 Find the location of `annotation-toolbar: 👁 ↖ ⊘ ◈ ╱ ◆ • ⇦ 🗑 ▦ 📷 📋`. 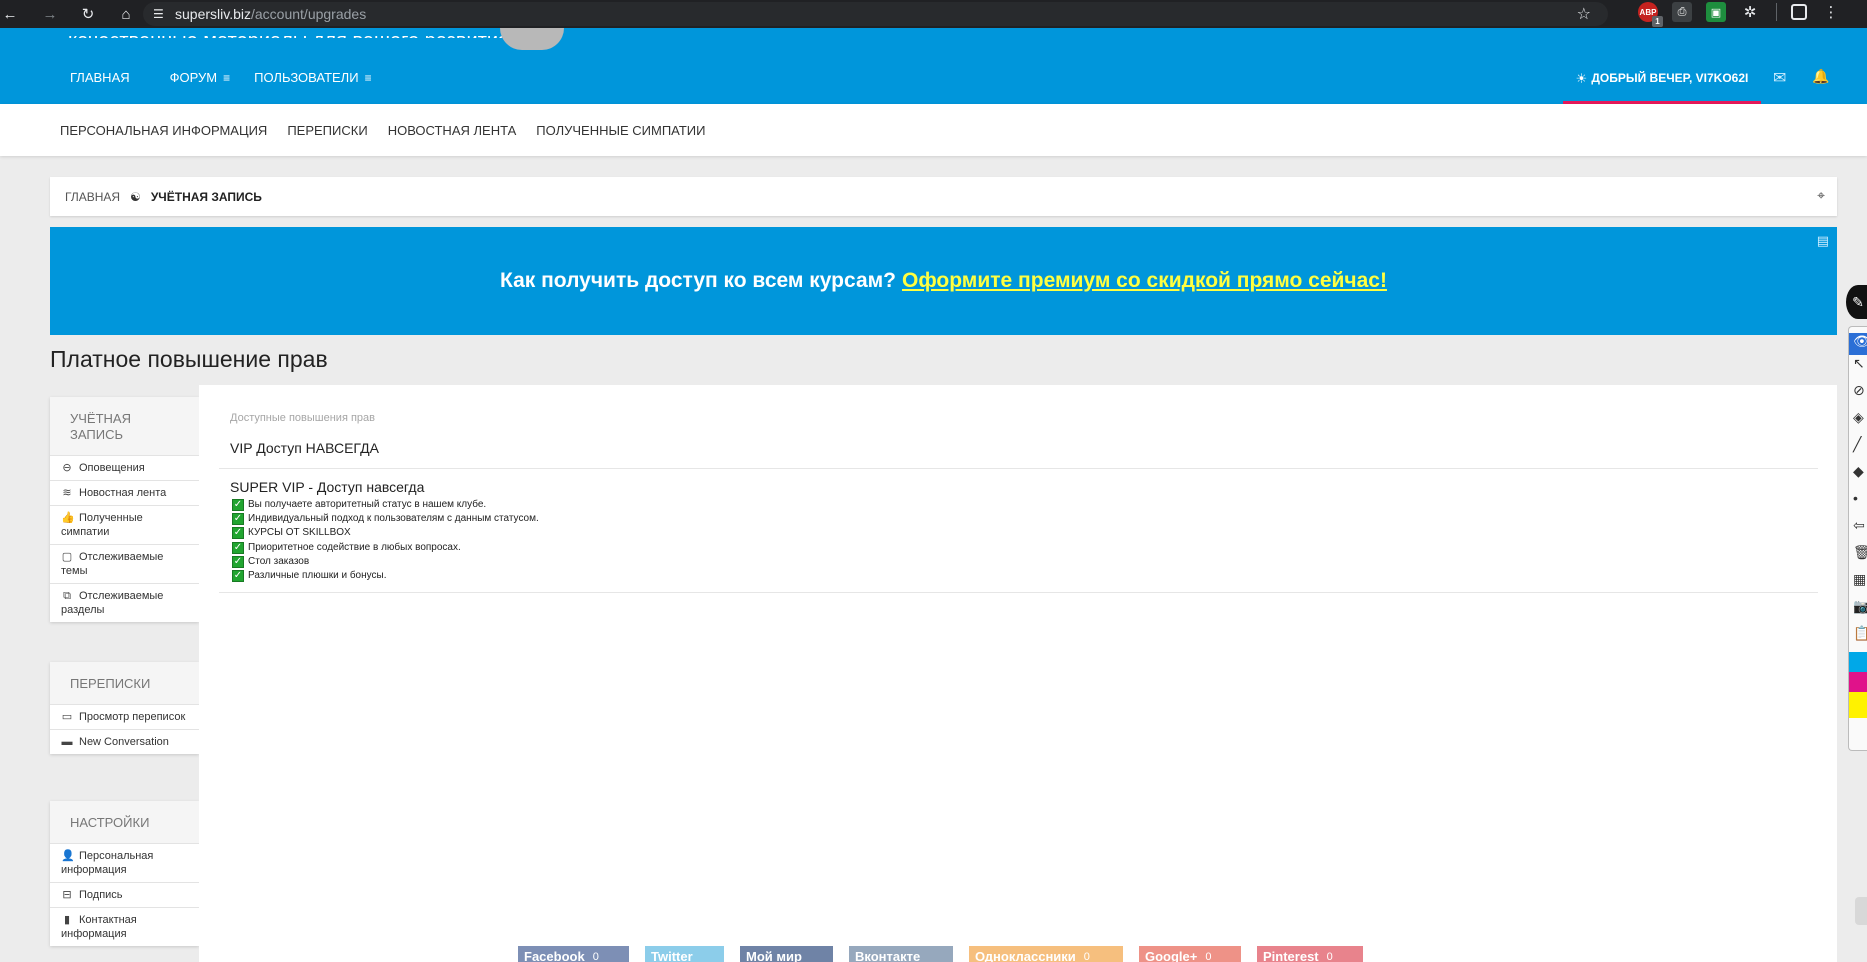

annotation-toolbar: 👁 ↖ ⊘ ◈ ╱ ◆ • ⇦ 🗑 ▦ 📷 📋 is located at coordinates (1857, 538).